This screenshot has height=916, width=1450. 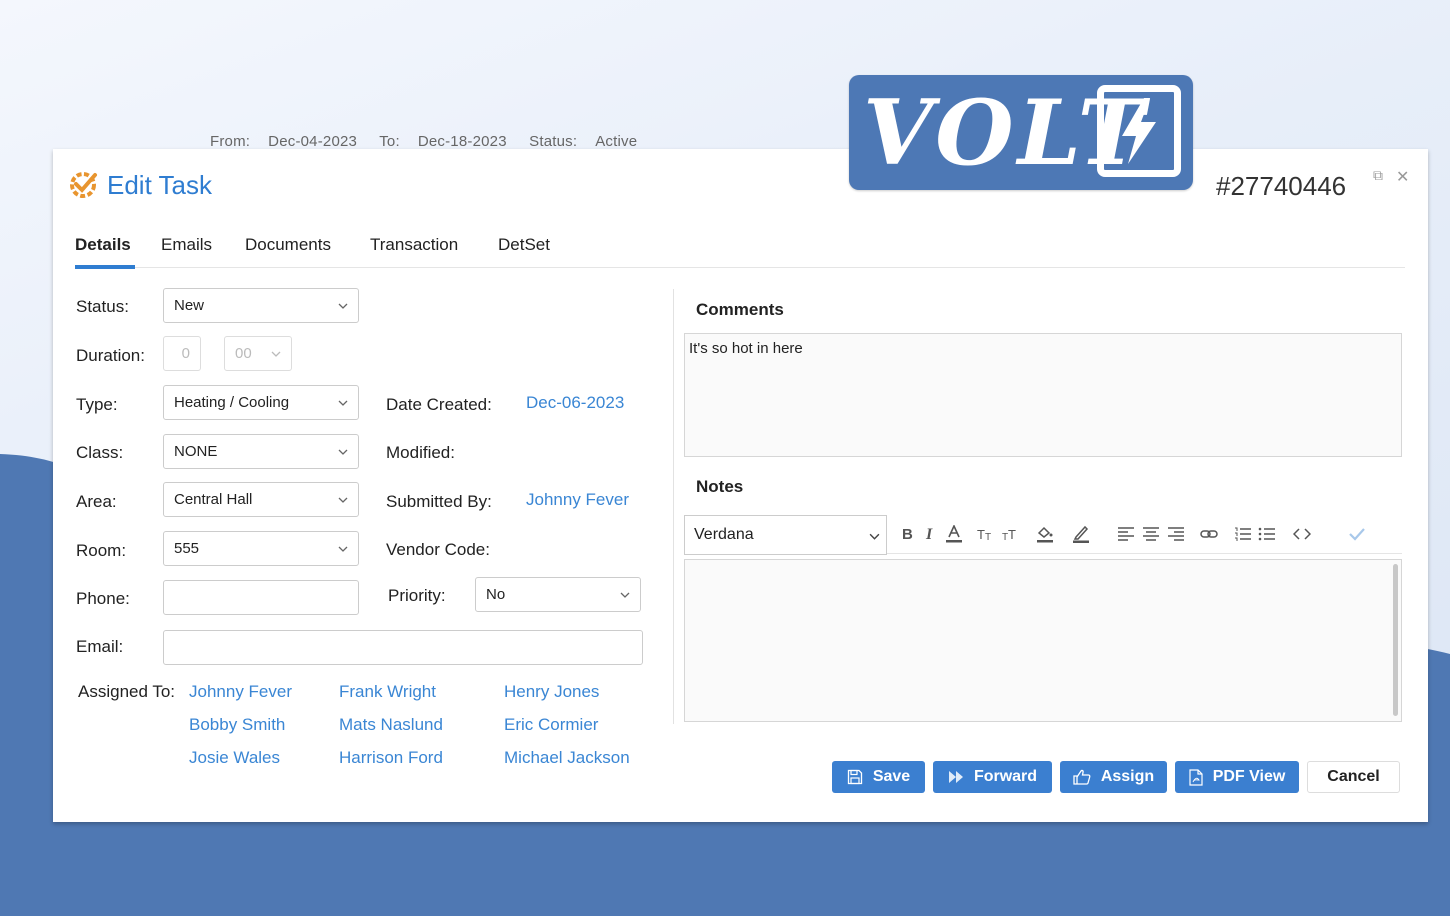 I want to click on column-divider, so click(x=673, y=506).